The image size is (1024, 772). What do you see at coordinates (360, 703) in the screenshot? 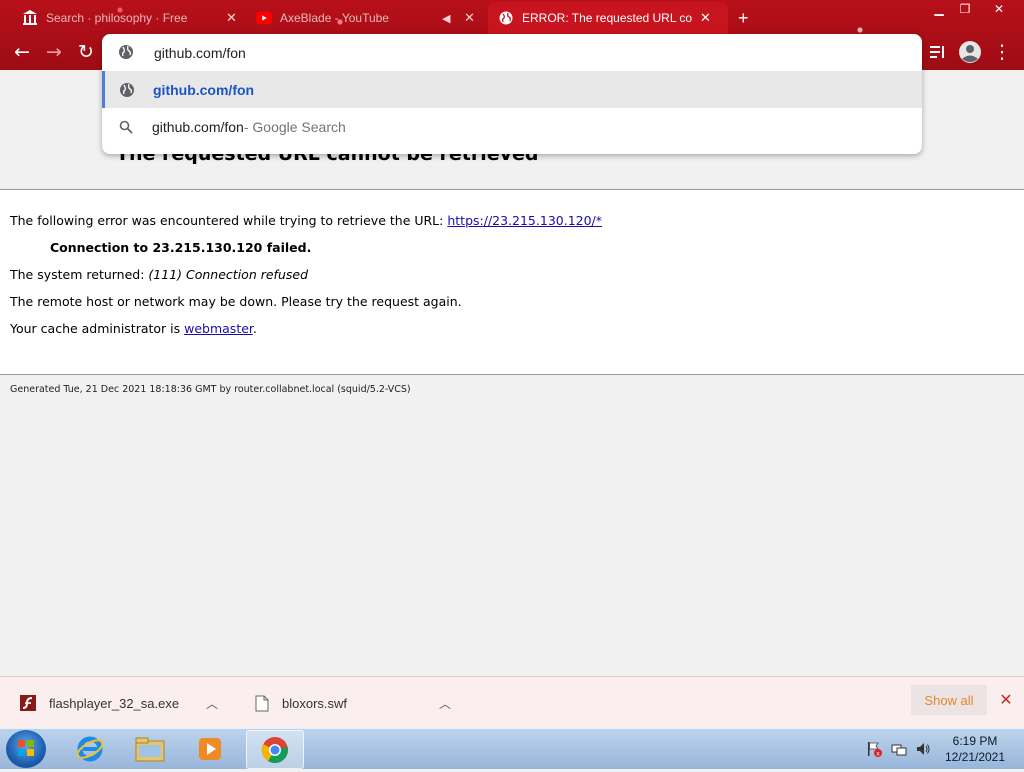
I see `download-item-bloxors: bloxors.swf ︿` at bounding box center [360, 703].